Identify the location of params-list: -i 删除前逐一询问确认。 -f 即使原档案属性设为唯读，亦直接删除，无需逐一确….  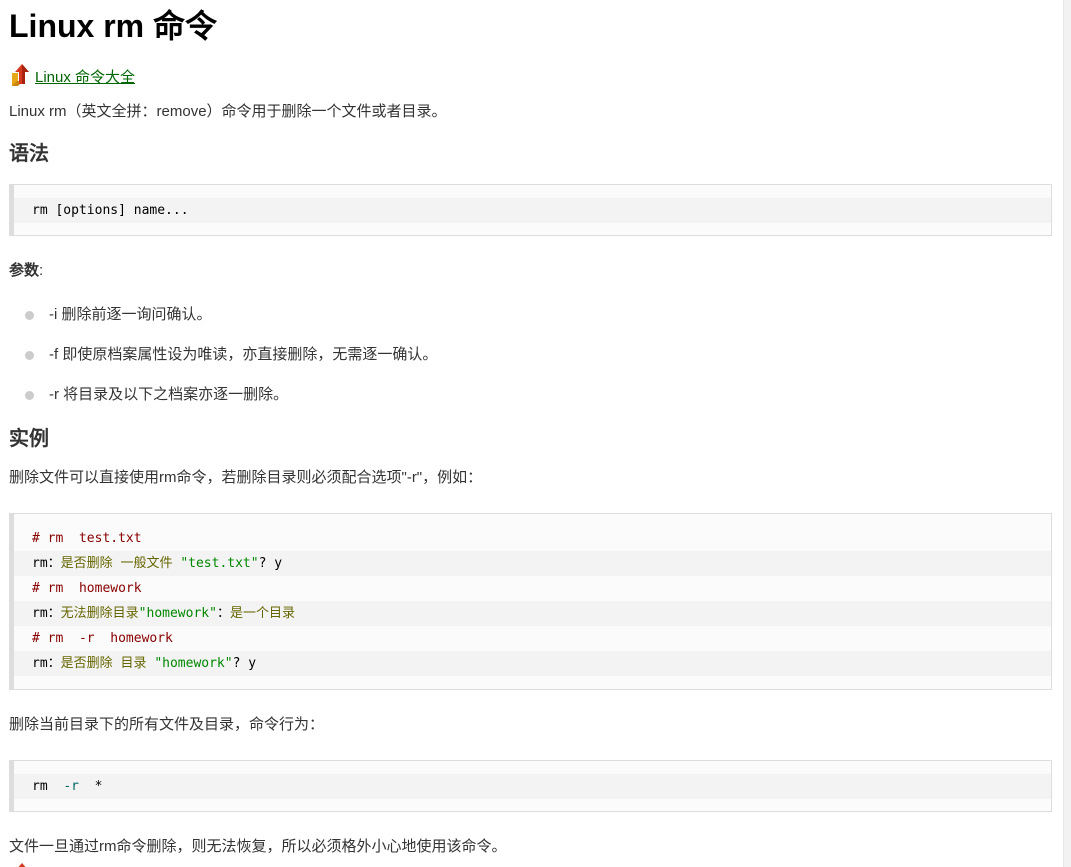
(223, 360).